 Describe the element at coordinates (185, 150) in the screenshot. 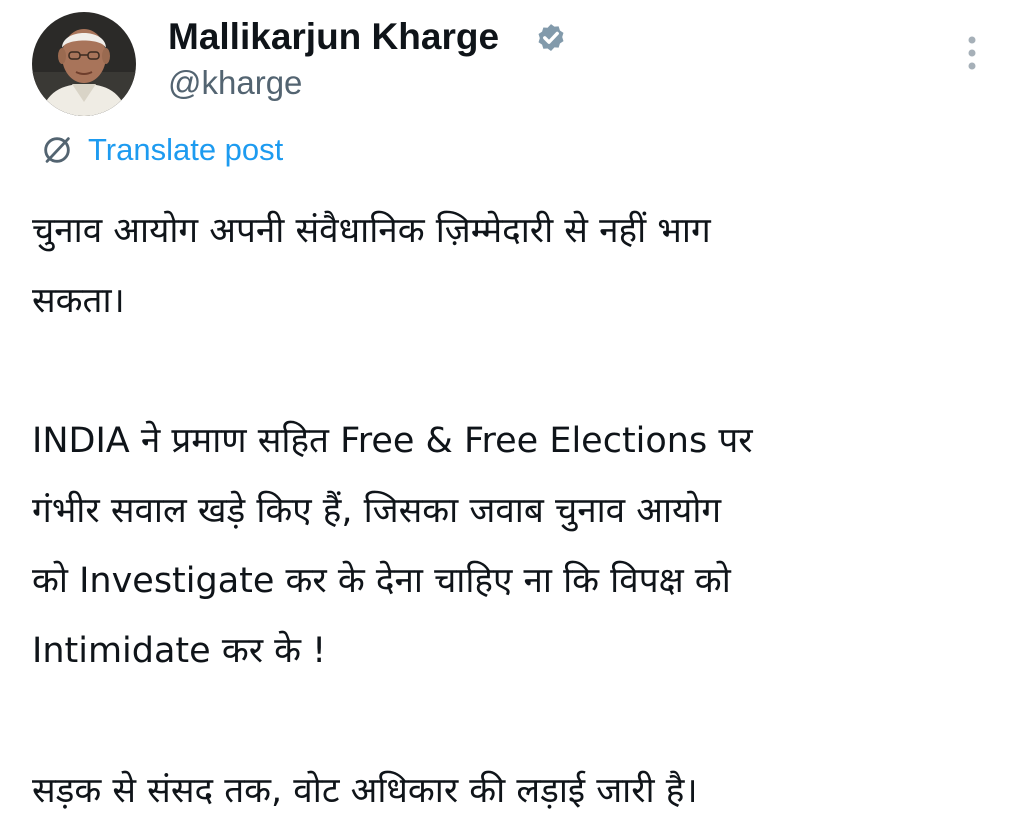

I see `translate-post-label: Translate post` at that location.